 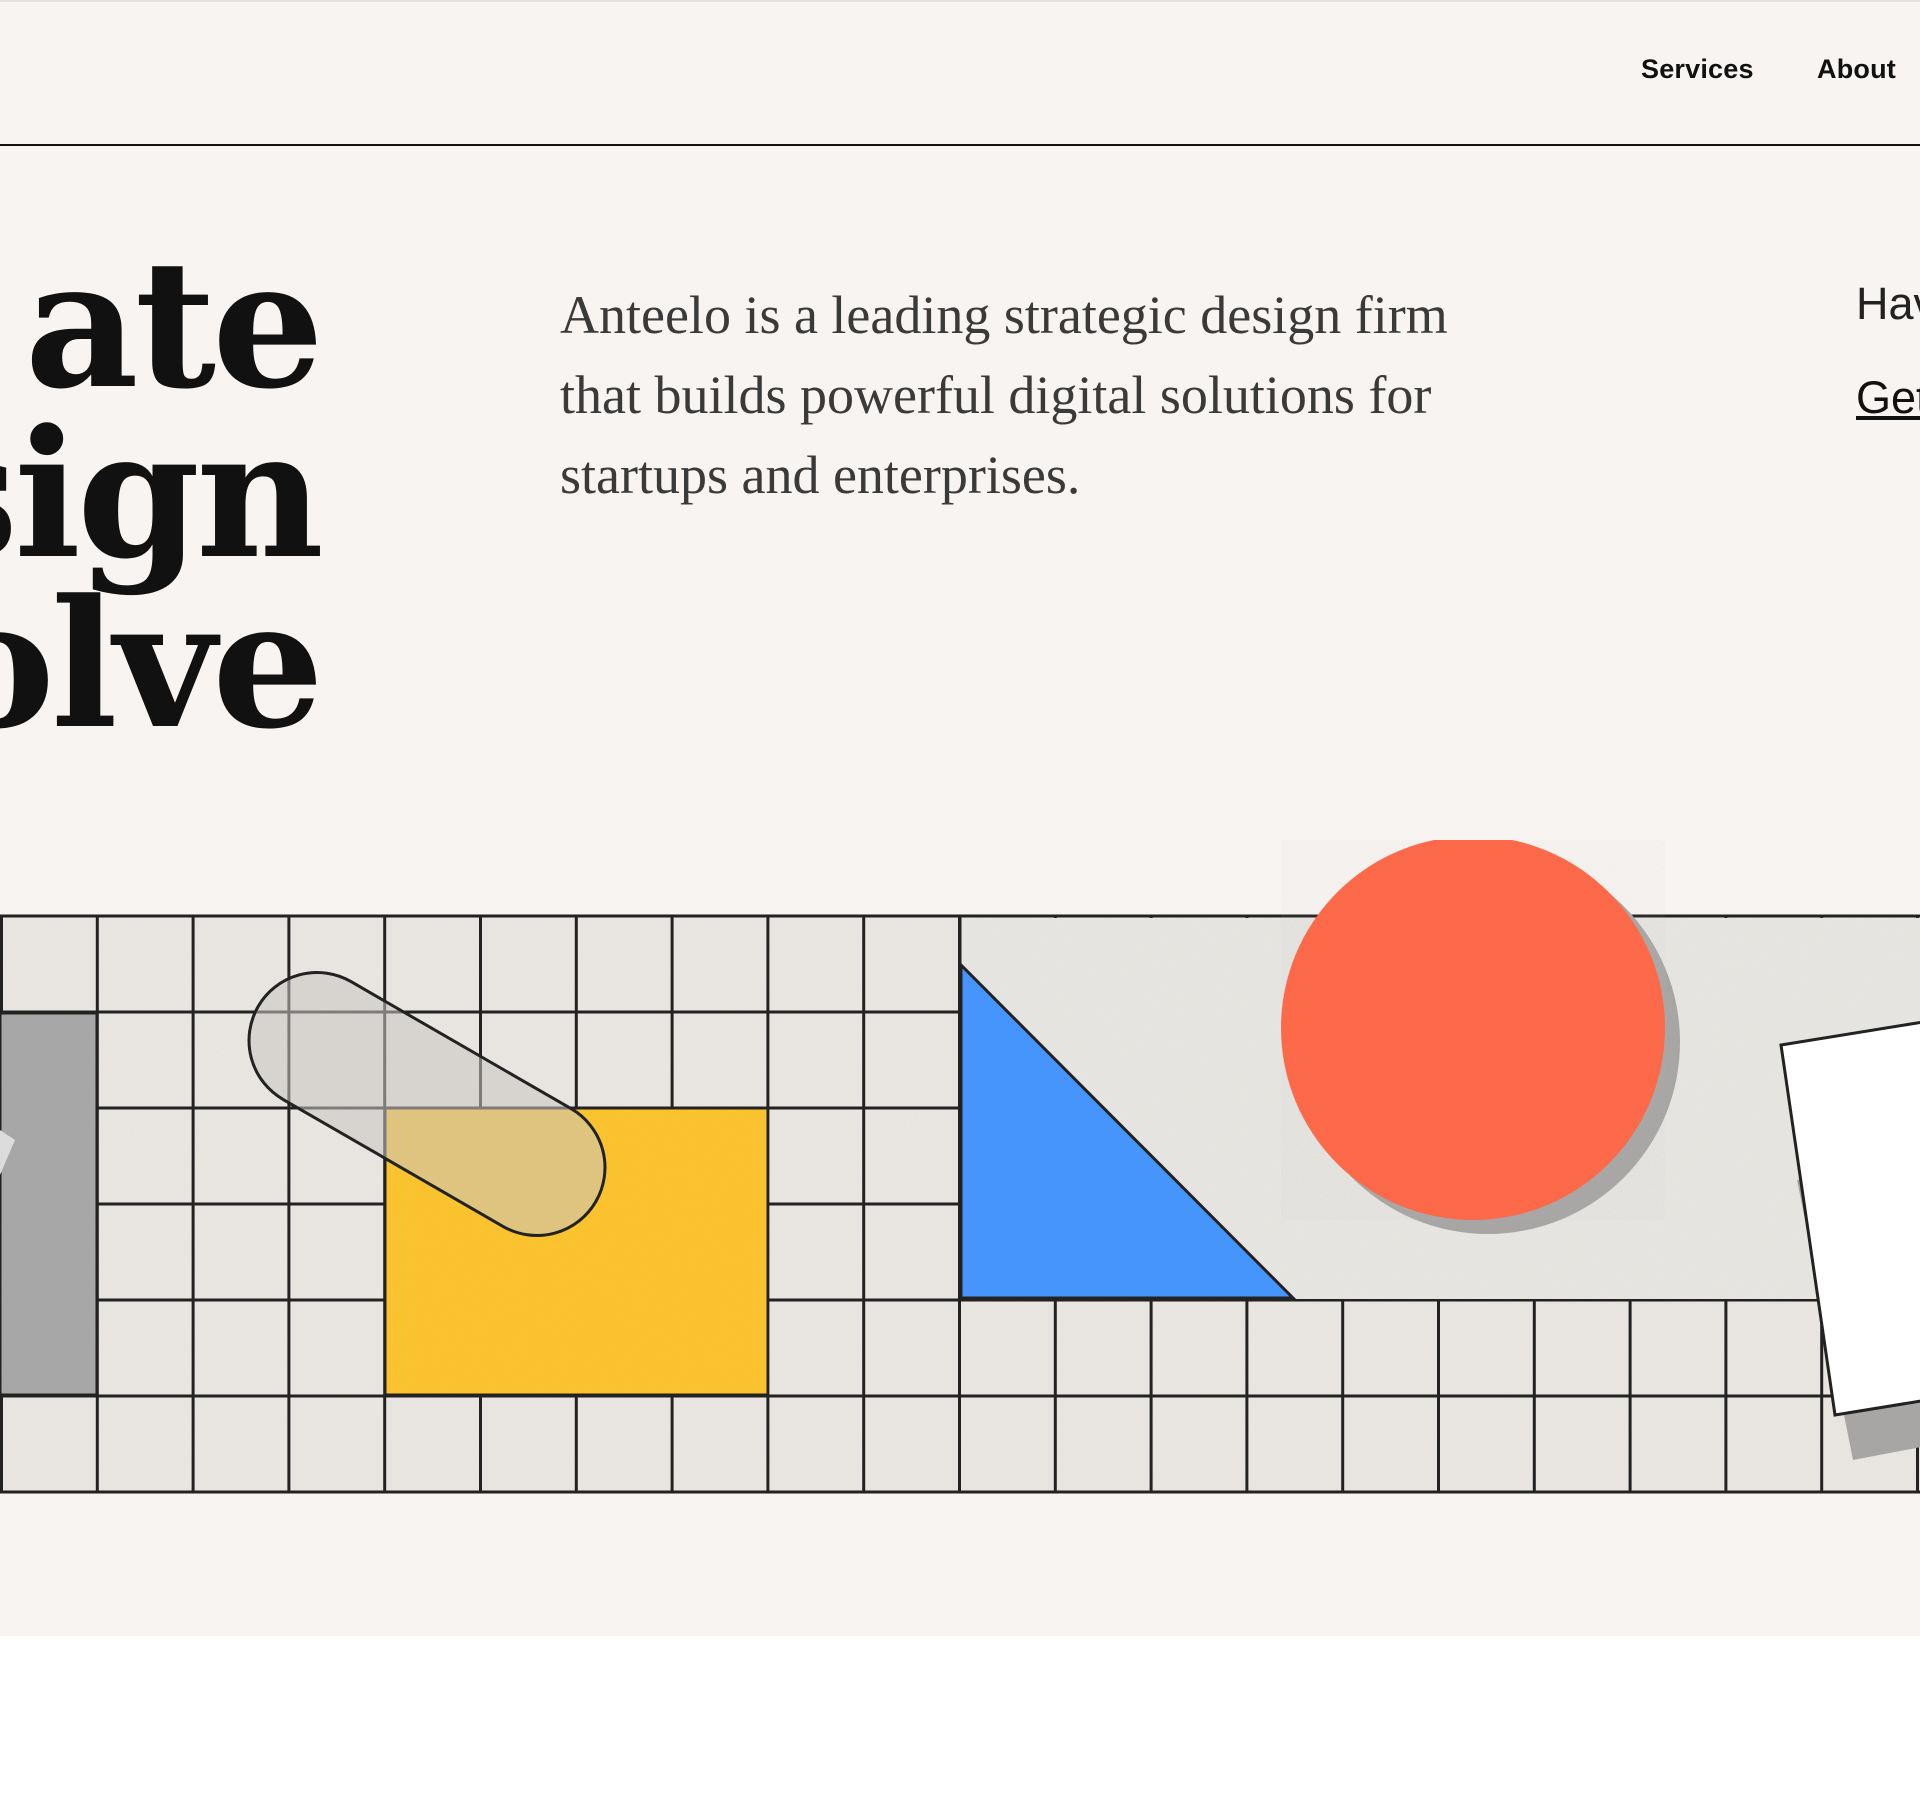 I want to click on nav-link-about: About, so click(x=1856, y=69).